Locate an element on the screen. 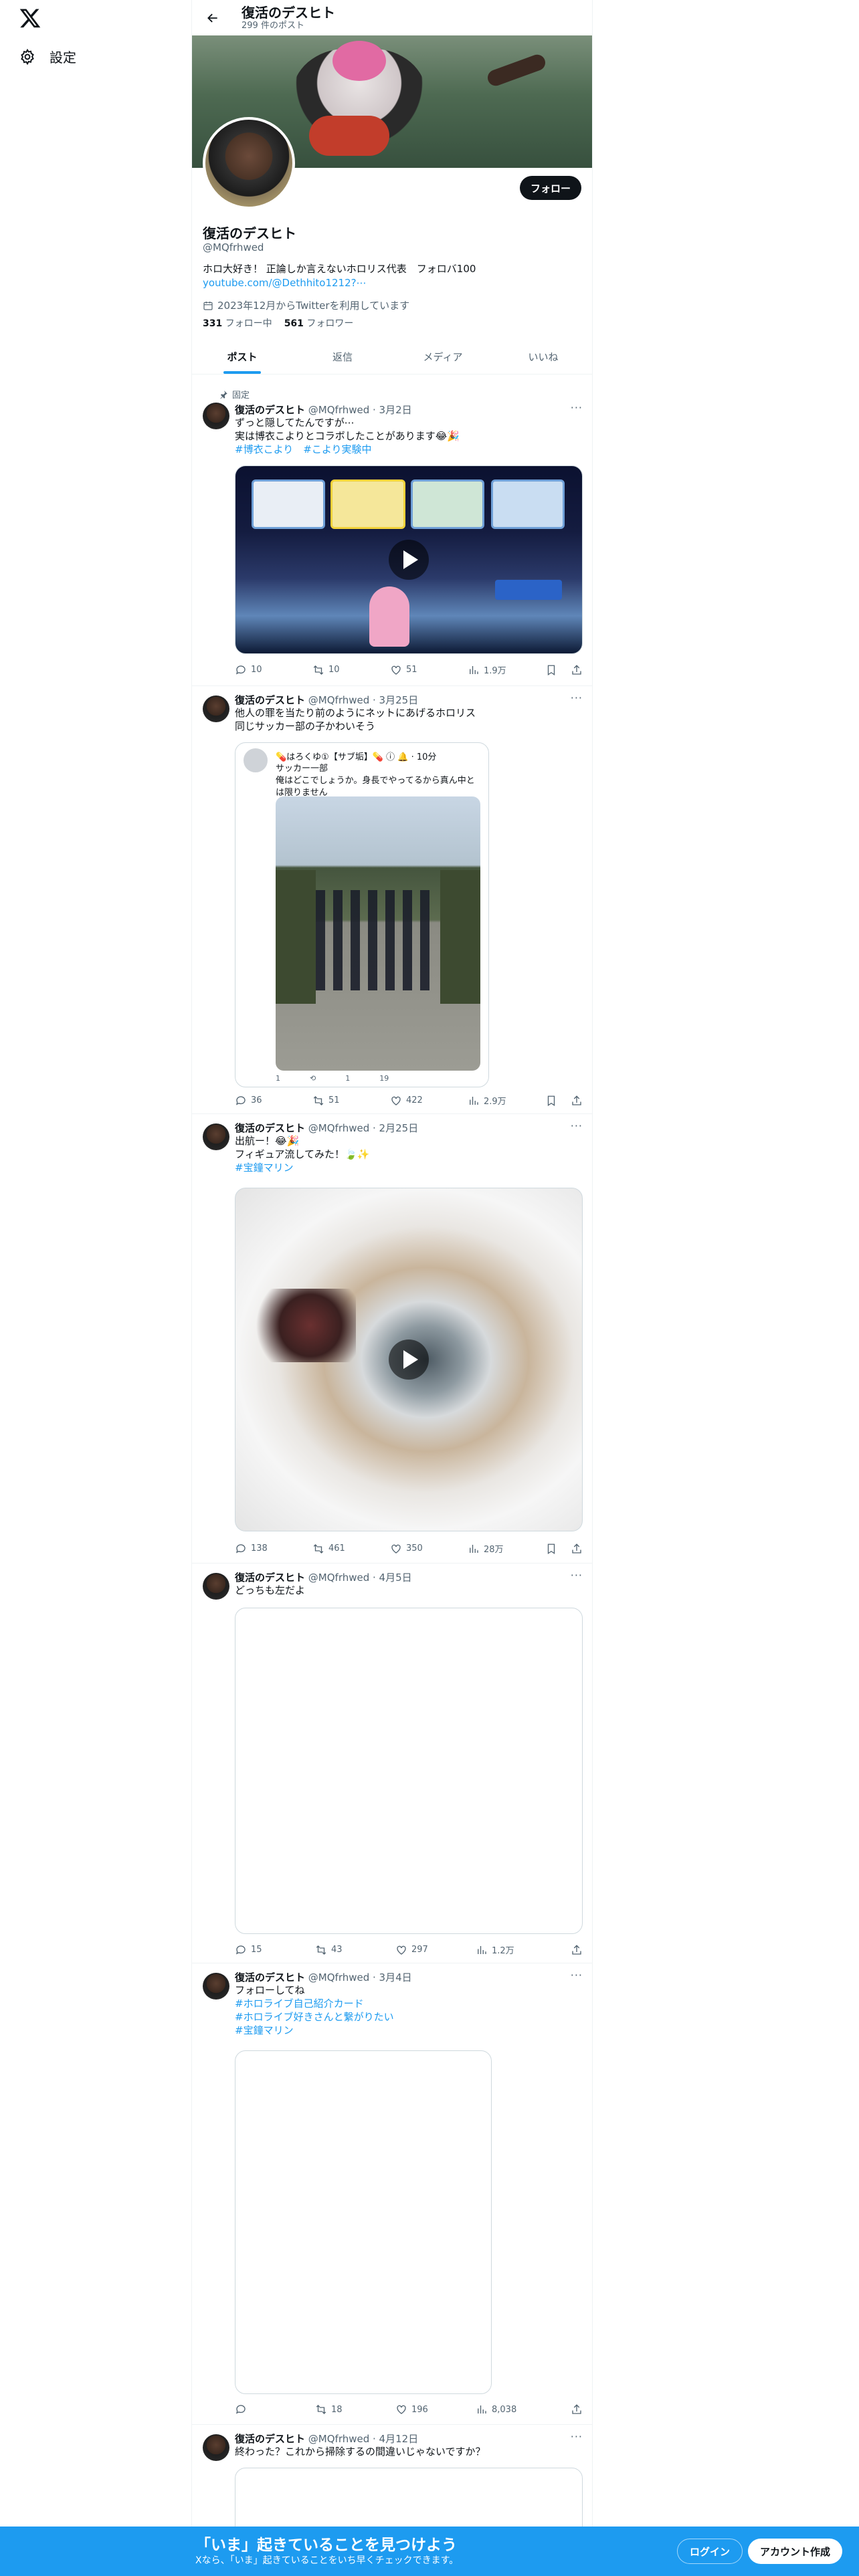 This screenshot has height=2576, width=859. repost-button: 461 is located at coordinates (351, 1549).